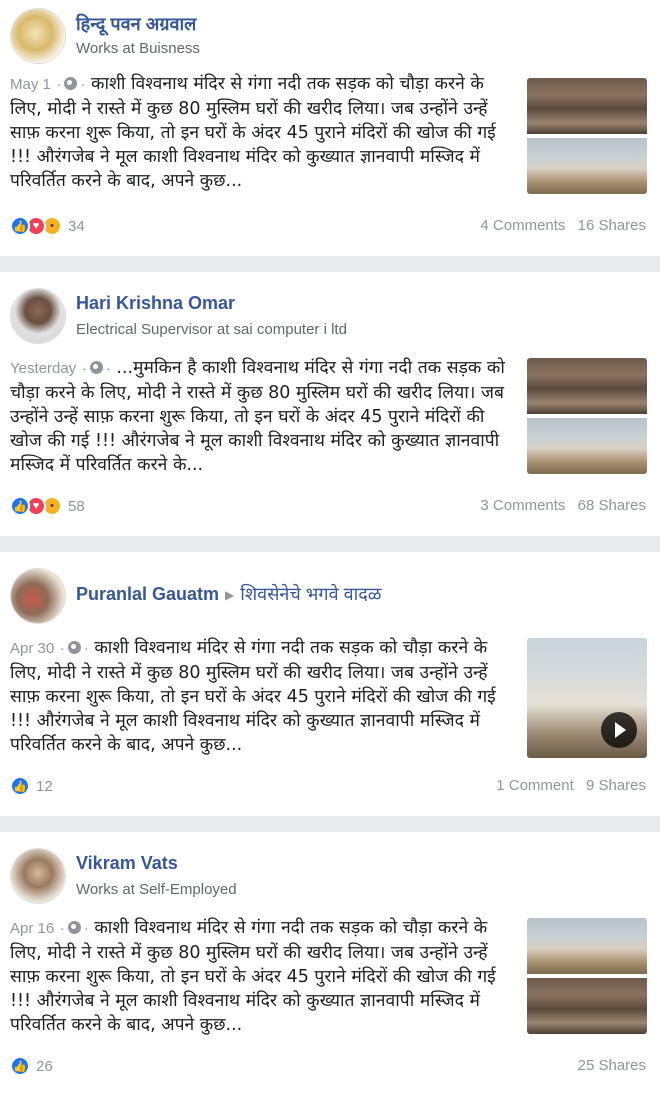 Image resolution: width=660 pixels, height=1094 pixels. What do you see at coordinates (32, 648) in the screenshot?
I see `post-date: Apr 30` at bounding box center [32, 648].